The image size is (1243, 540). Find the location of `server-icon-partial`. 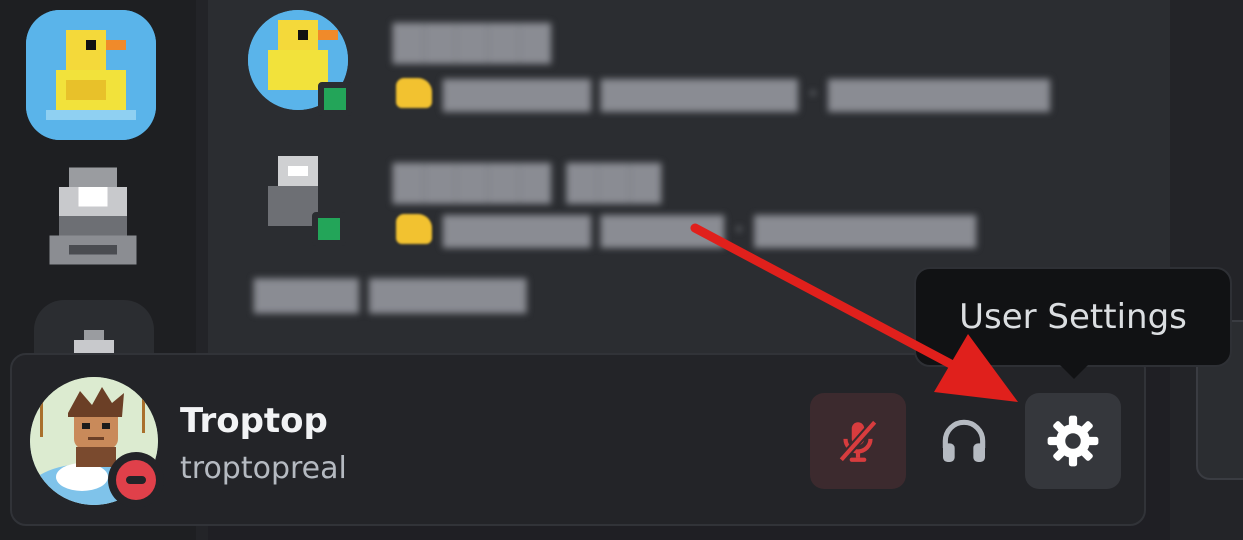

server-icon-partial is located at coordinates (94, 330).